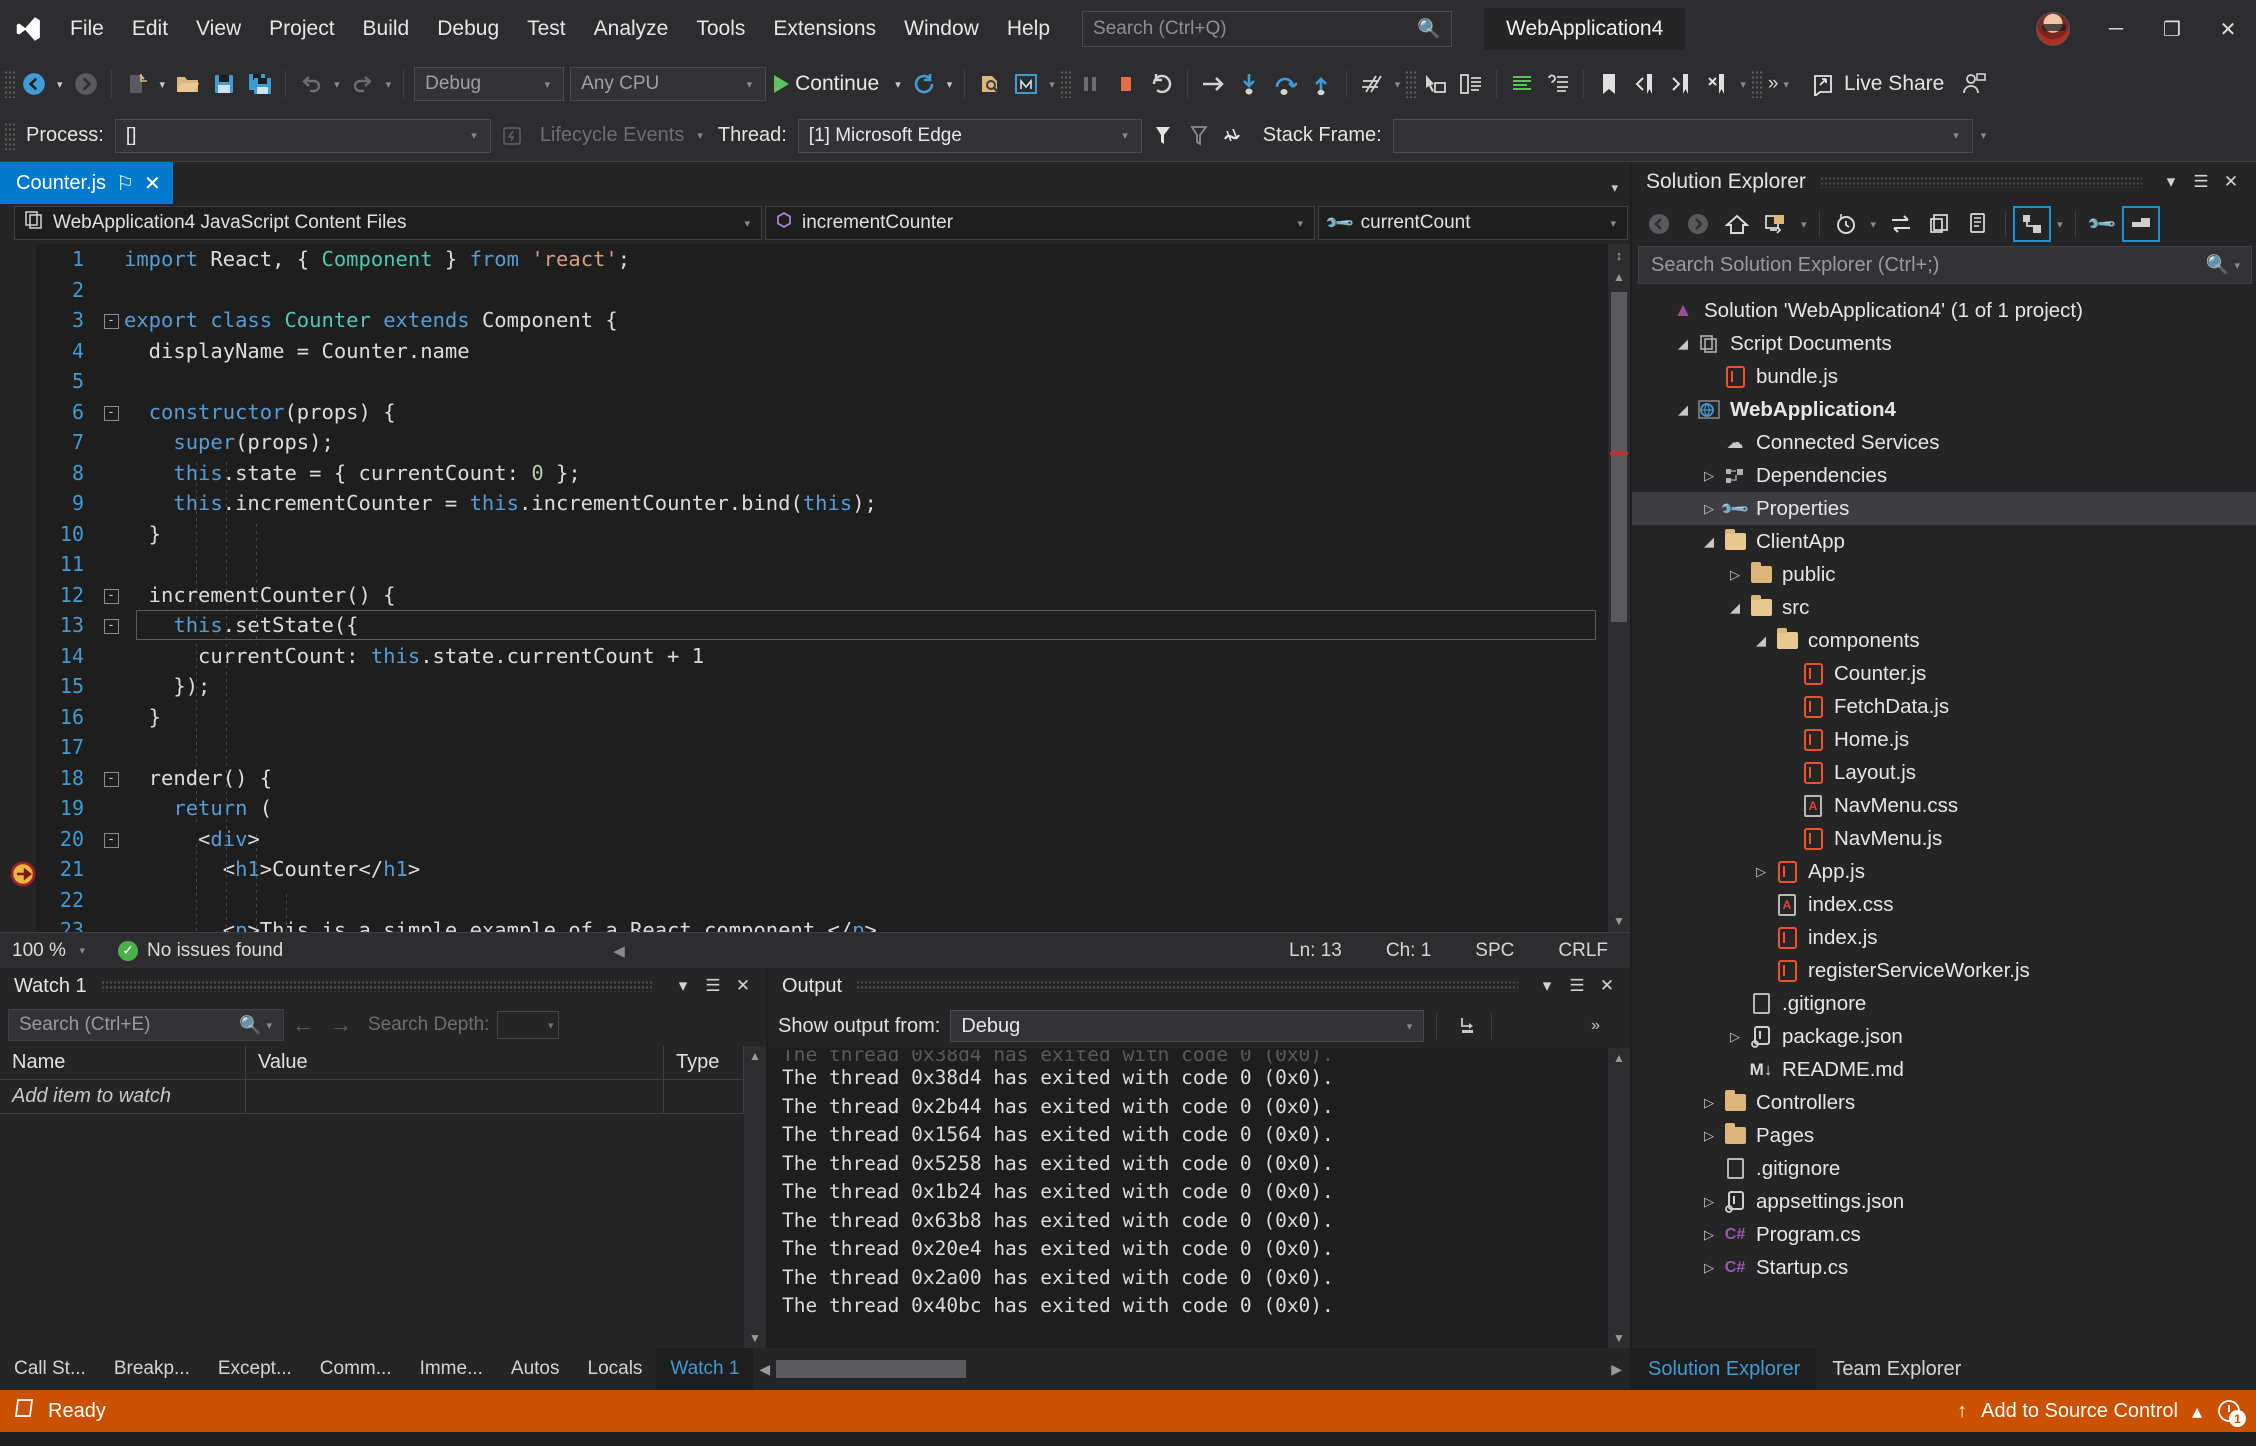 The width and height of the screenshot is (2256, 1446). I want to click on menu-edit: Edit, so click(150, 29).